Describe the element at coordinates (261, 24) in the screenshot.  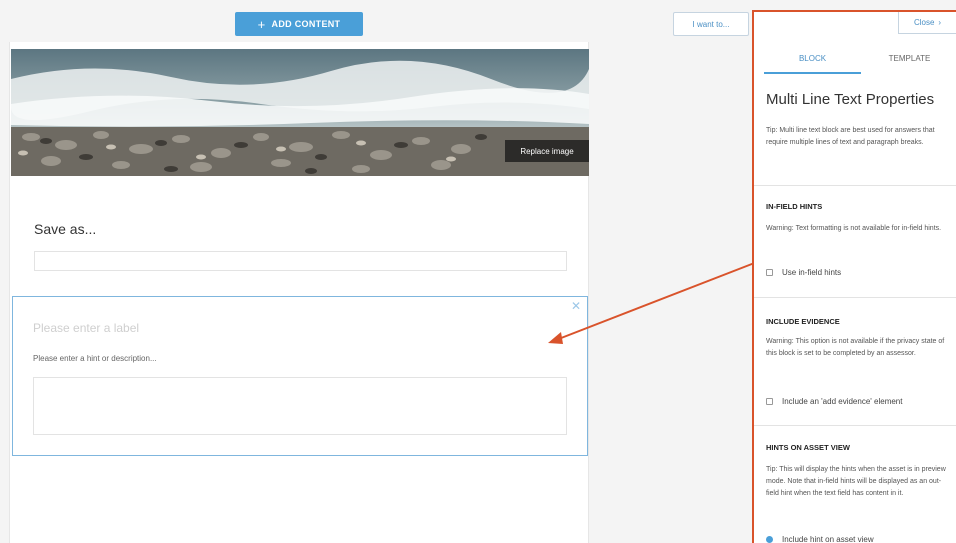
I see `plus-icon: +` at that location.